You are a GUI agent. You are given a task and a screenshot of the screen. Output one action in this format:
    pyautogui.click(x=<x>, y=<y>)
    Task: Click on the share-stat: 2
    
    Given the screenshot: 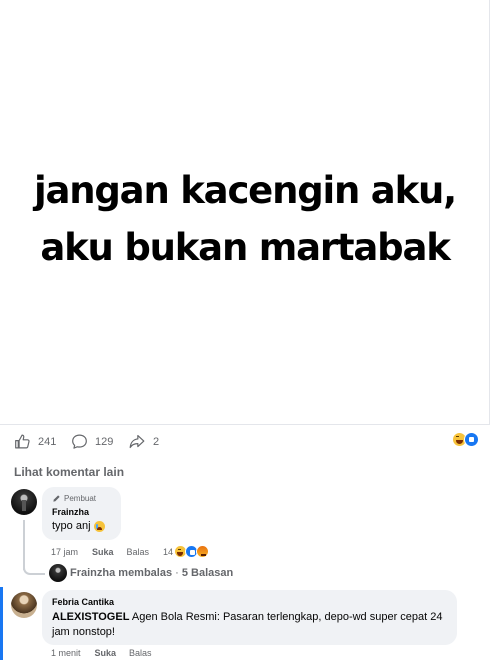 What is the action you would take?
    pyautogui.click(x=143, y=441)
    